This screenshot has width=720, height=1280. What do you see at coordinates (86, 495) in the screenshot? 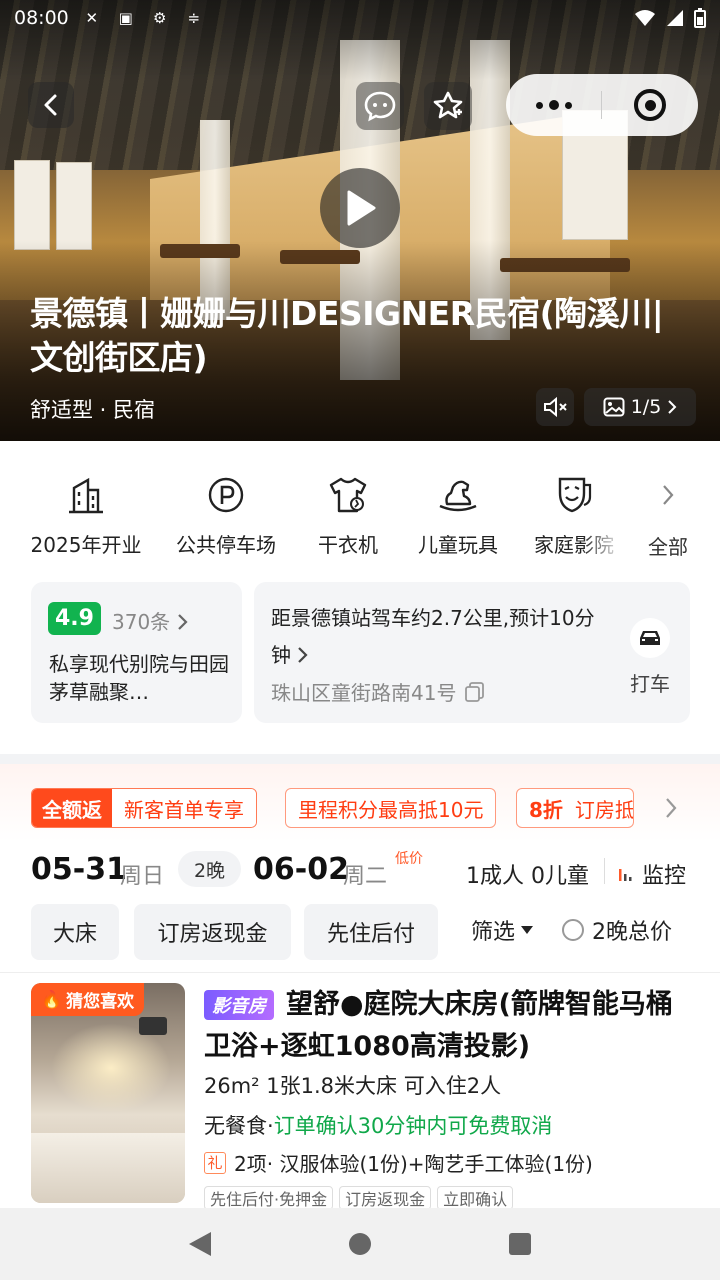
I see `building-icon` at bounding box center [86, 495].